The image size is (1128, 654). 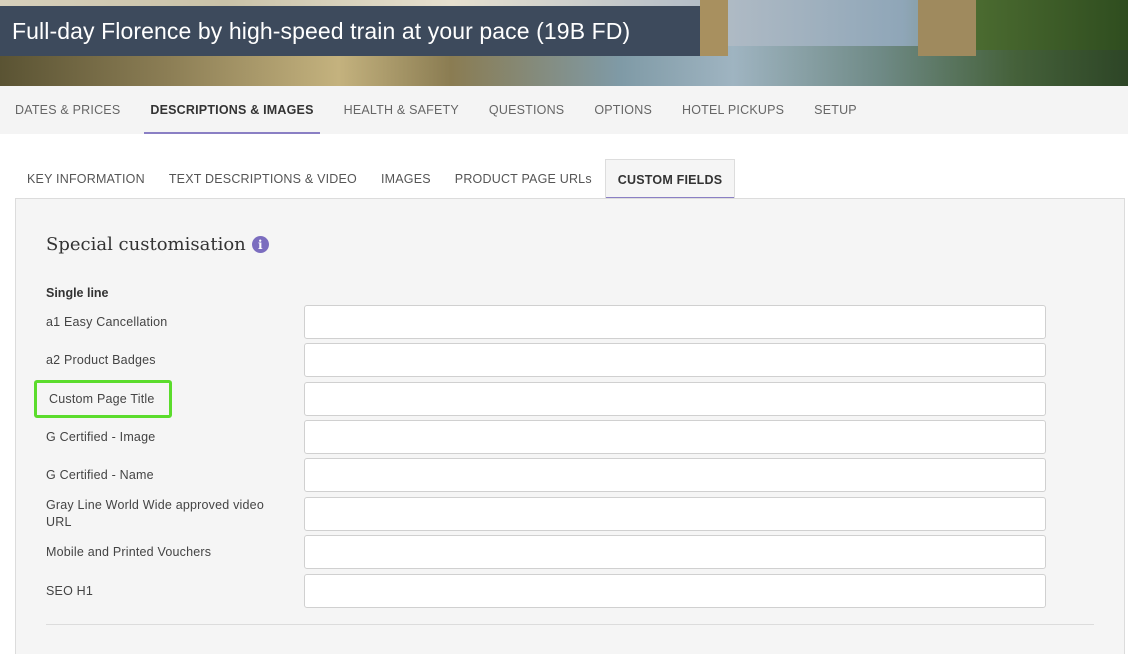 I want to click on tab-images: IMAGES, so click(x=406, y=179).